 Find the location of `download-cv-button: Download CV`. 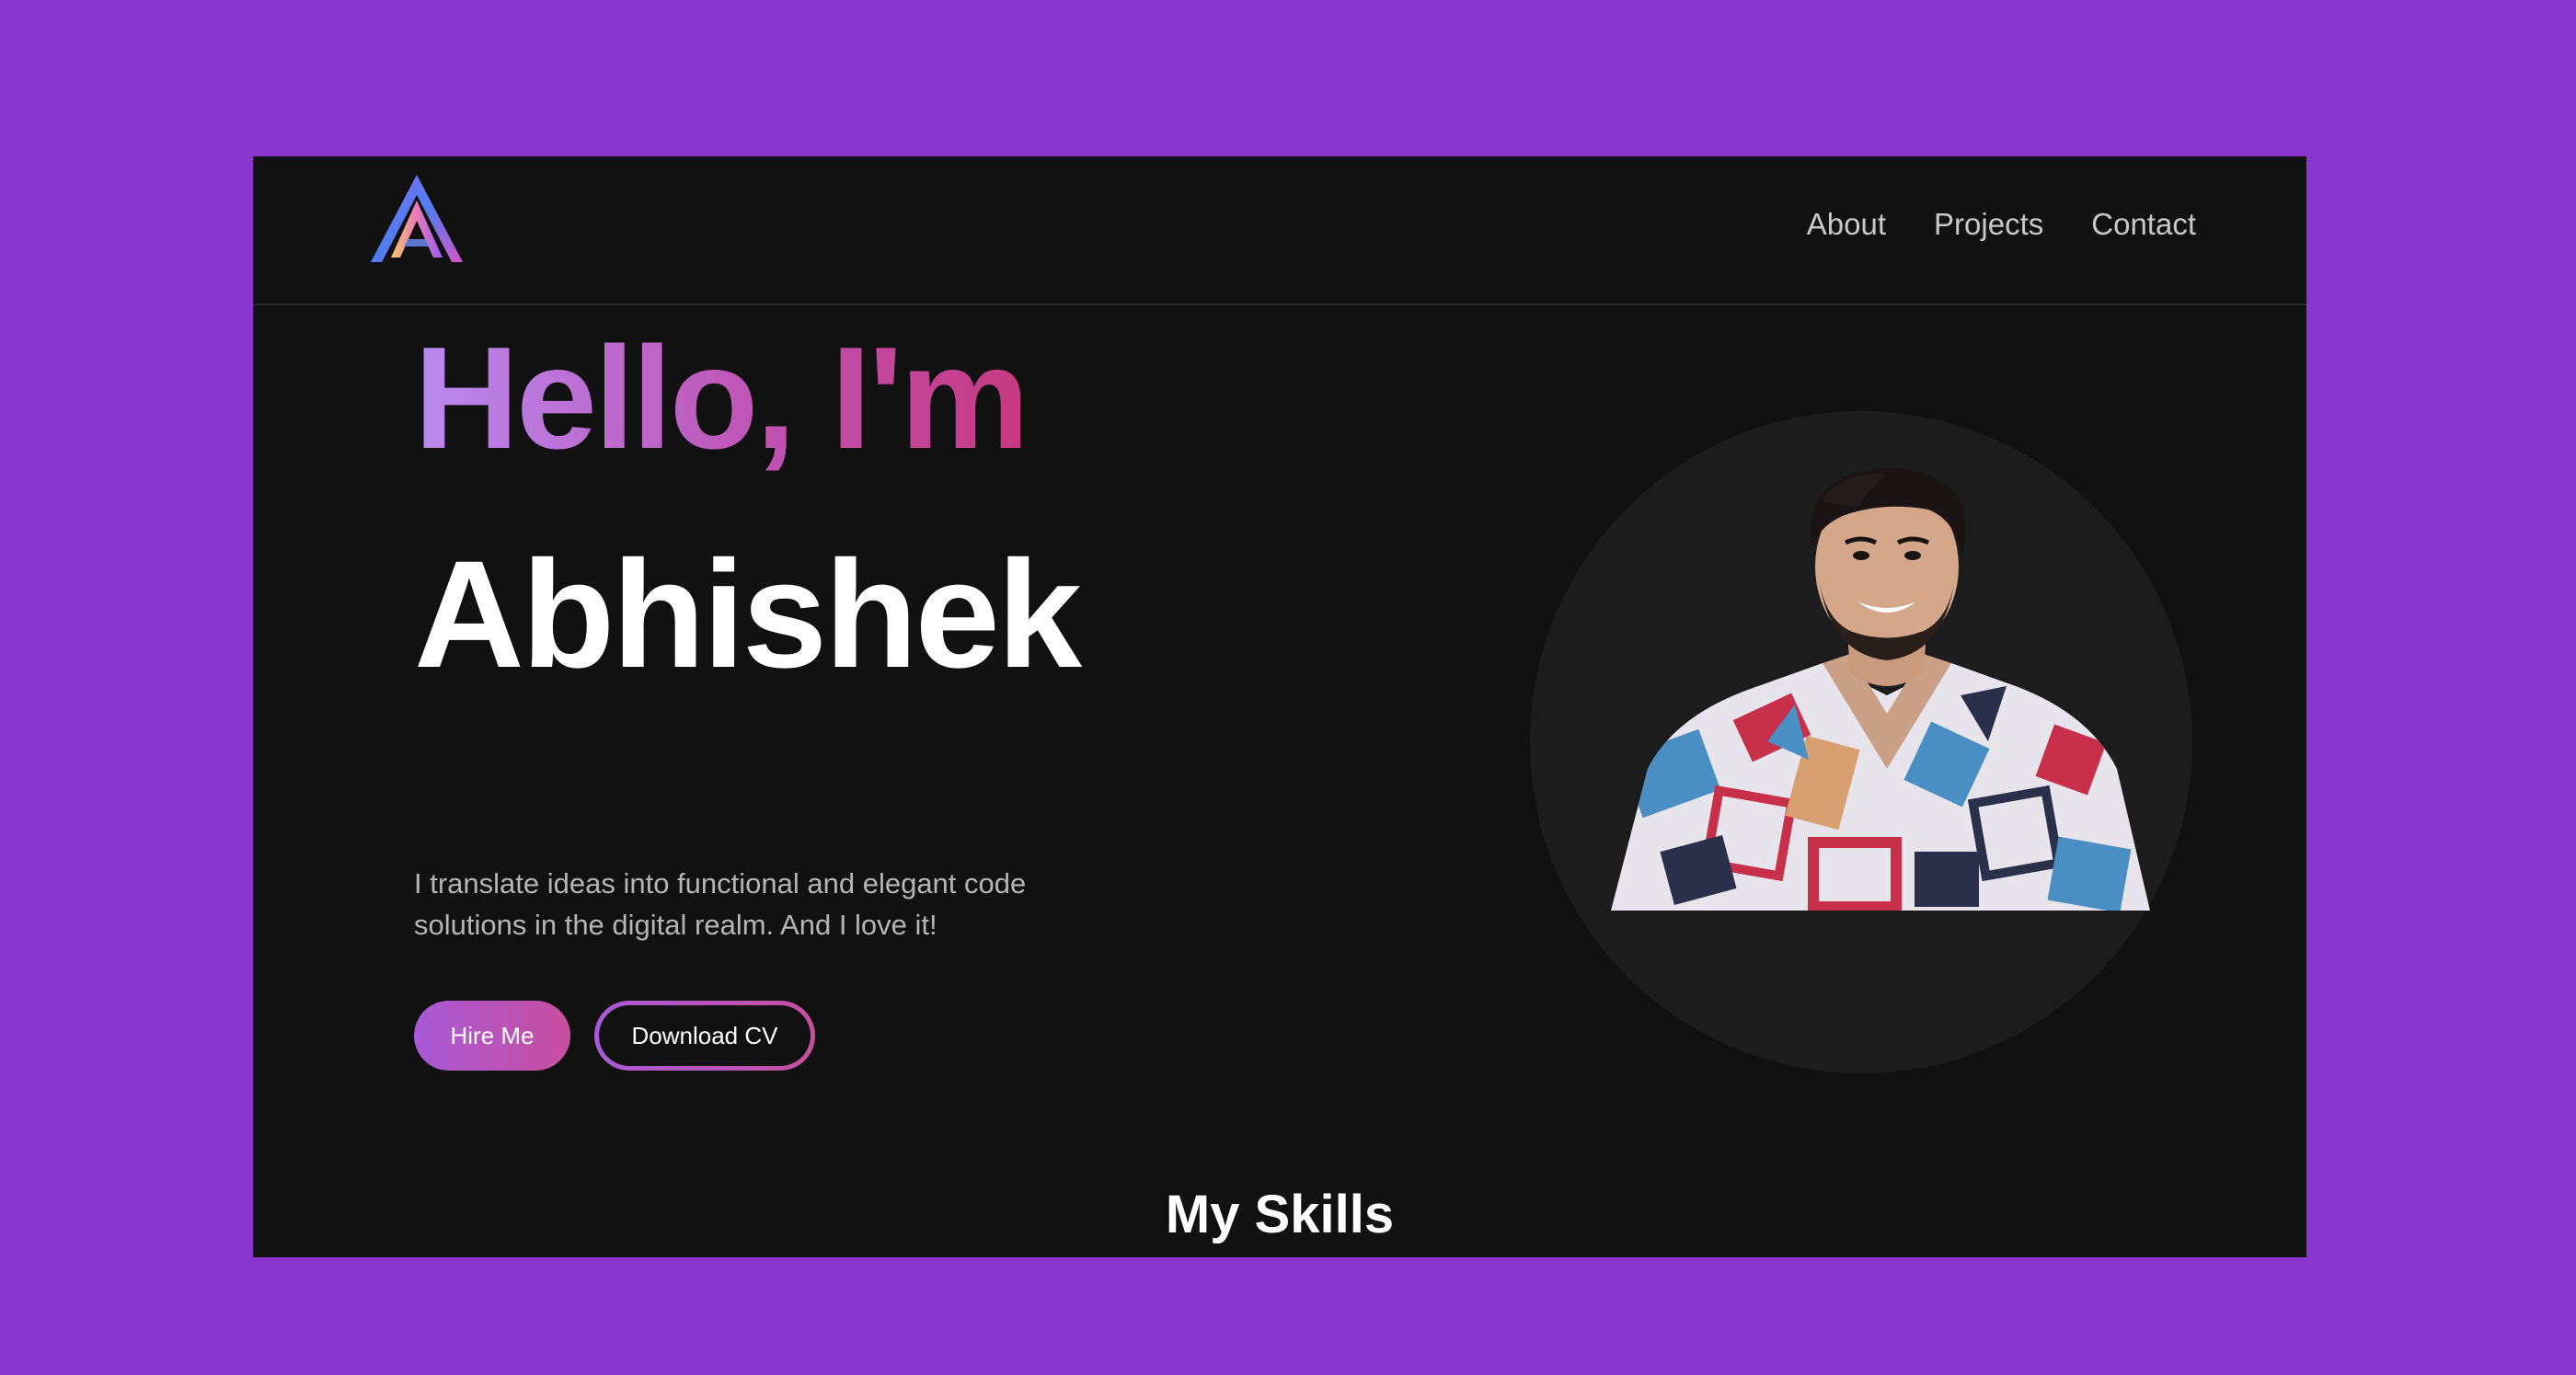

download-cv-button: Download CV is located at coordinates (704, 1036).